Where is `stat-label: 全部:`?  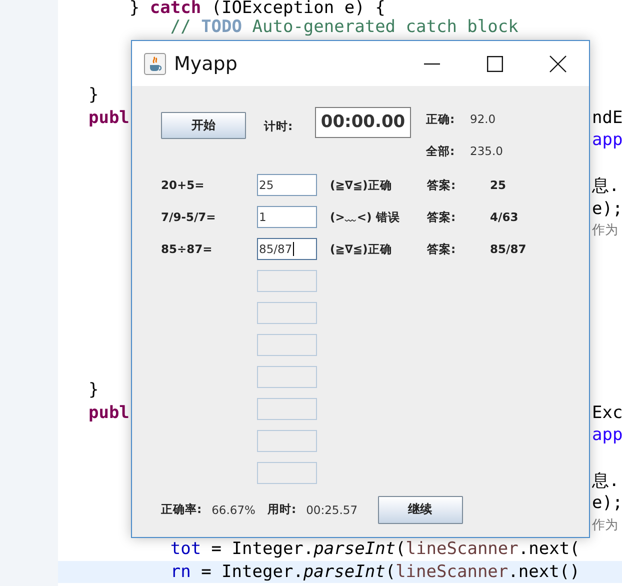 stat-label: 全部: is located at coordinates (441, 151).